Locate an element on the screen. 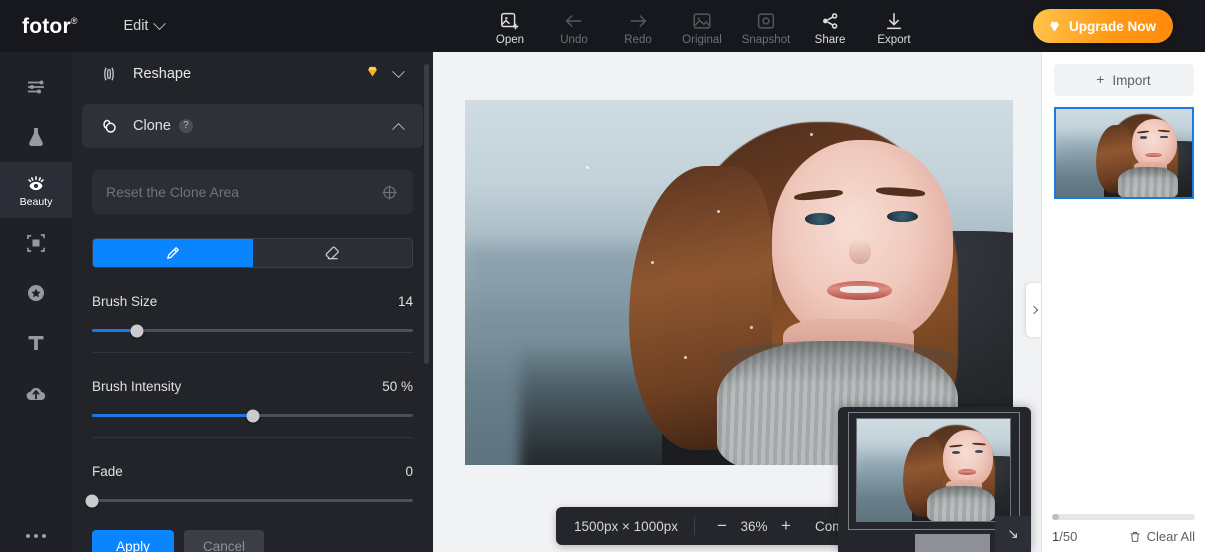  reset-clone-area-button: Reset the Clone Area is located at coordinates (252, 192).